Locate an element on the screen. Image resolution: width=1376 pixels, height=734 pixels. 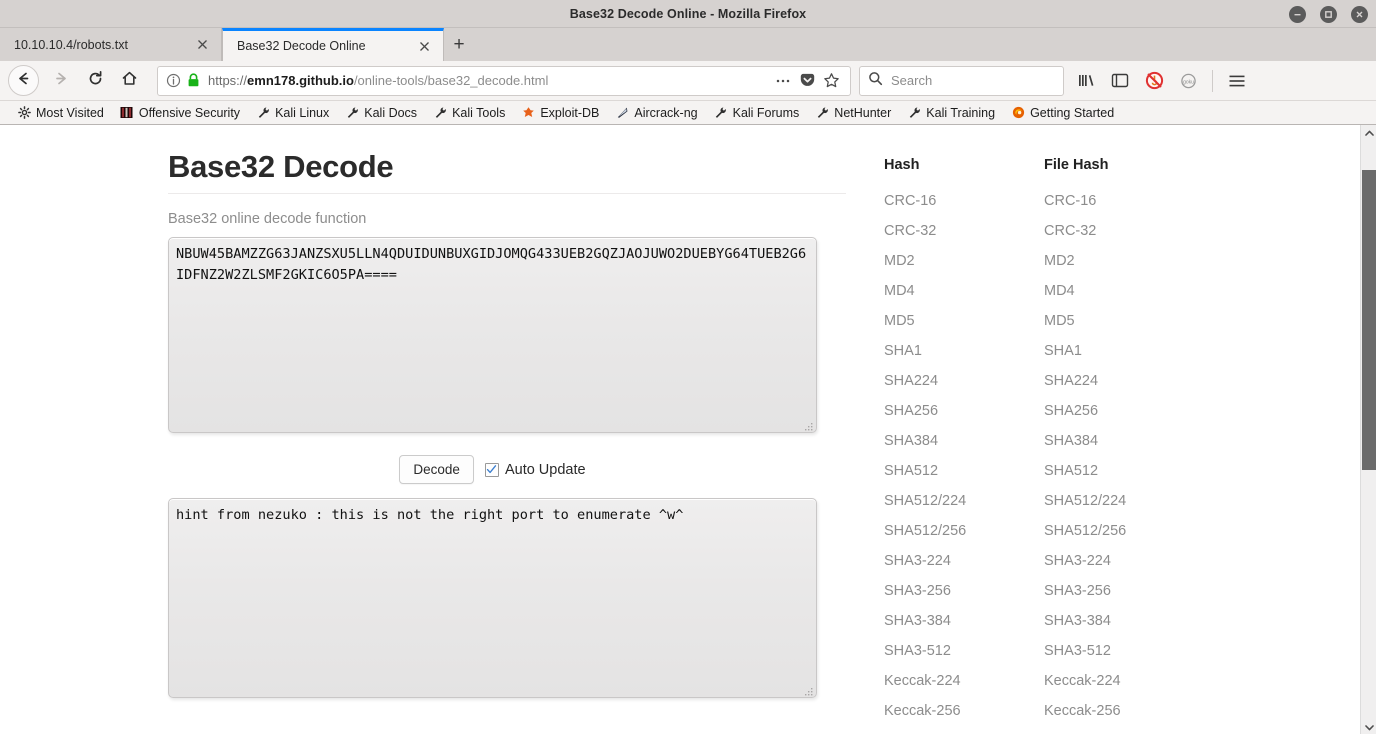
auto-update-checkbox is located at coordinates (491, 469).